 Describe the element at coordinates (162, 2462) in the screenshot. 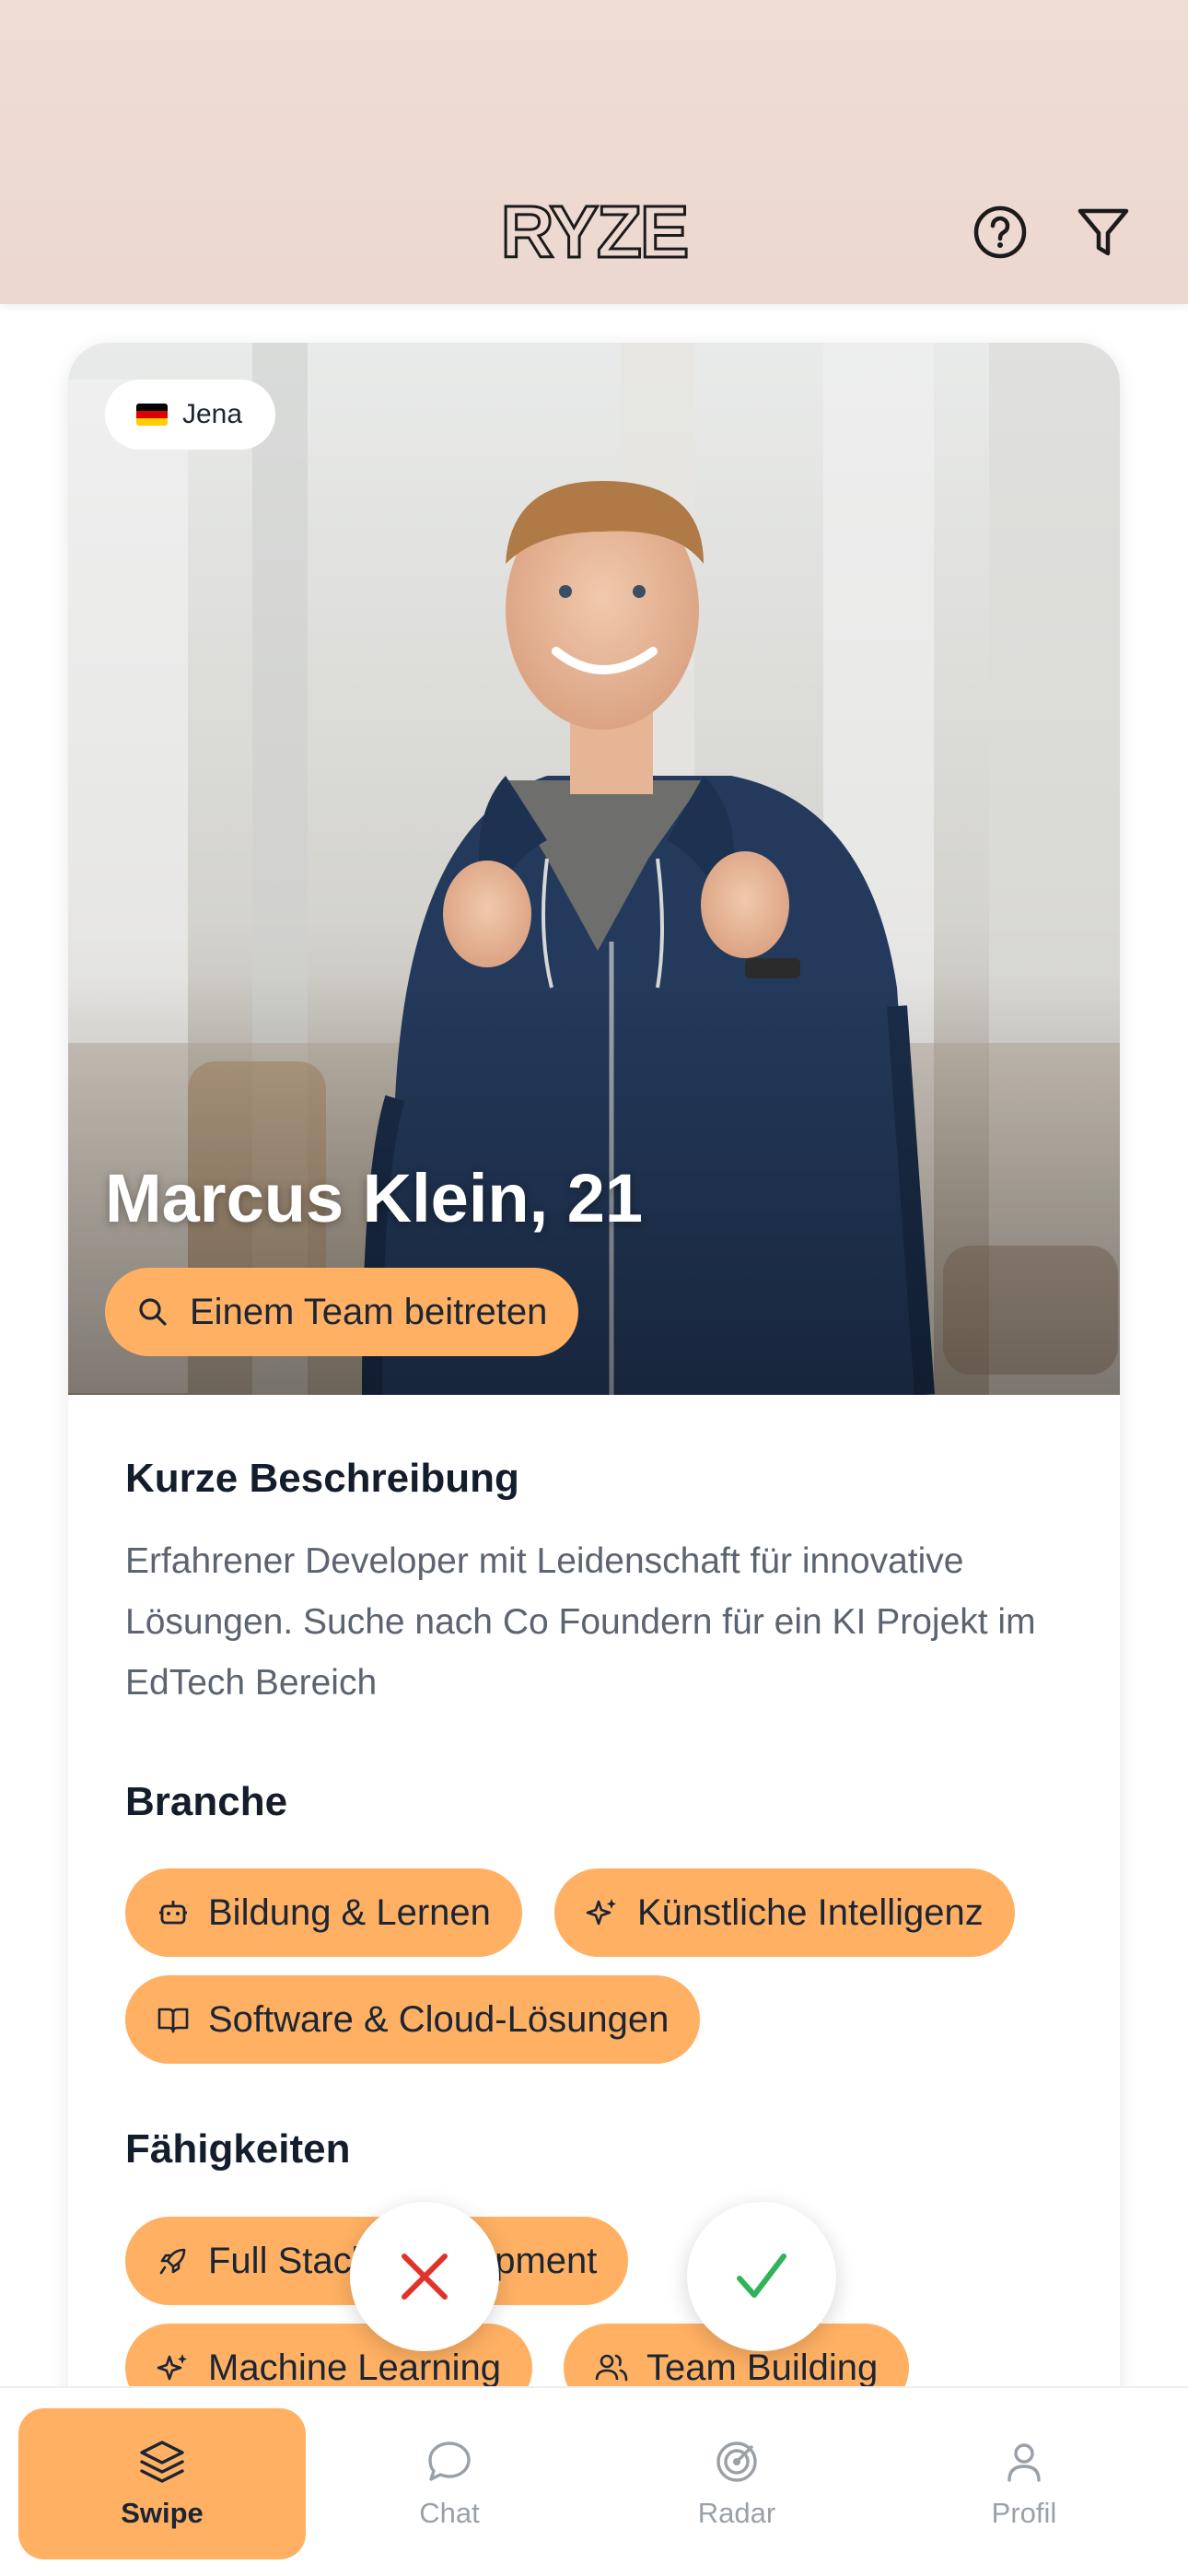

I see `layers-icon` at that location.